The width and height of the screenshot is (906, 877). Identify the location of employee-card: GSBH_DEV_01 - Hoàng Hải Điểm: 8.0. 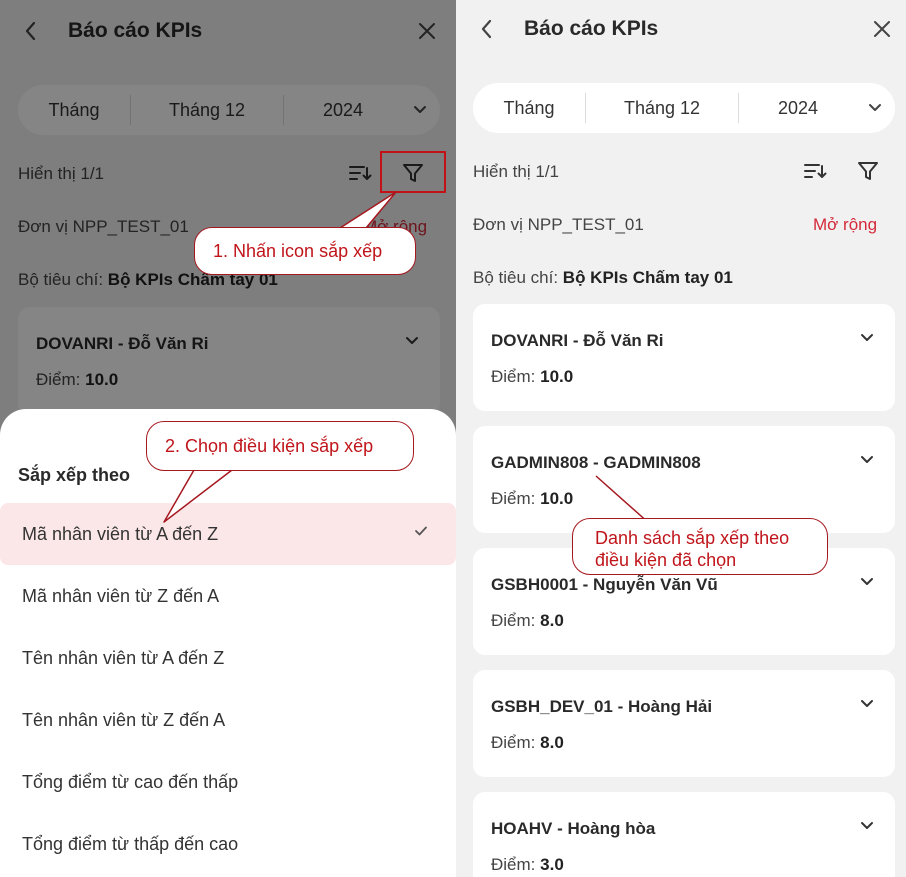
(684, 723).